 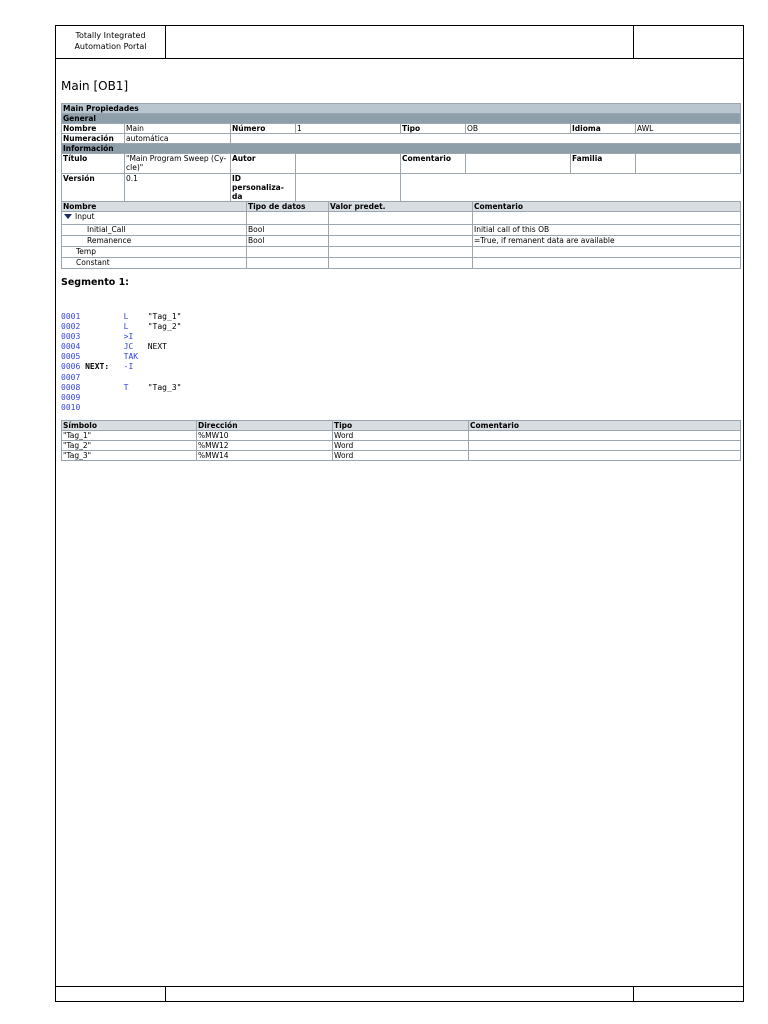 What do you see at coordinates (287, 206) in the screenshot?
I see `col-tipo: Tipo de datos` at bounding box center [287, 206].